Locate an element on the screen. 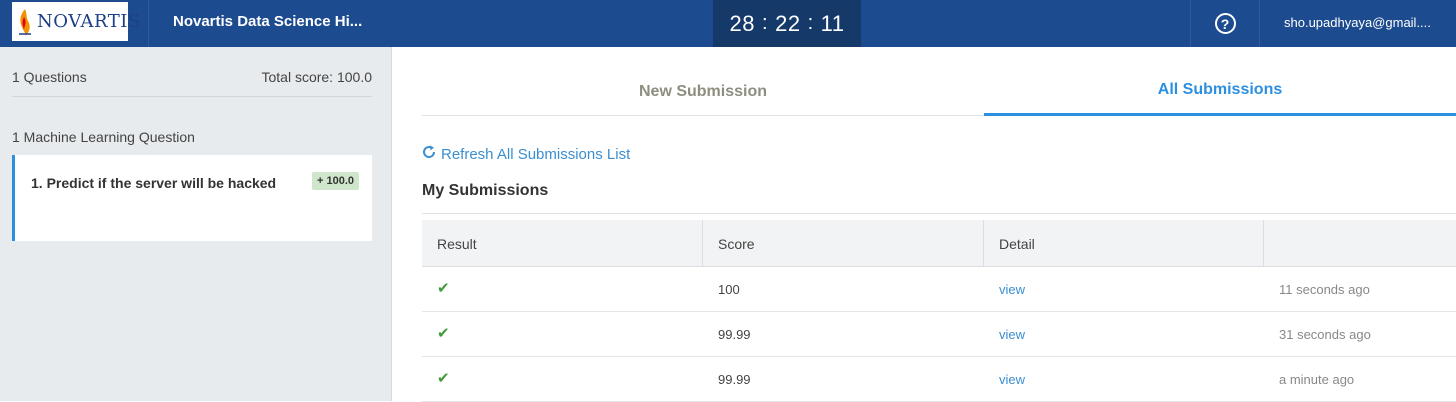  novartis-logo: NOVARTIS is located at coordinates (76, 21).